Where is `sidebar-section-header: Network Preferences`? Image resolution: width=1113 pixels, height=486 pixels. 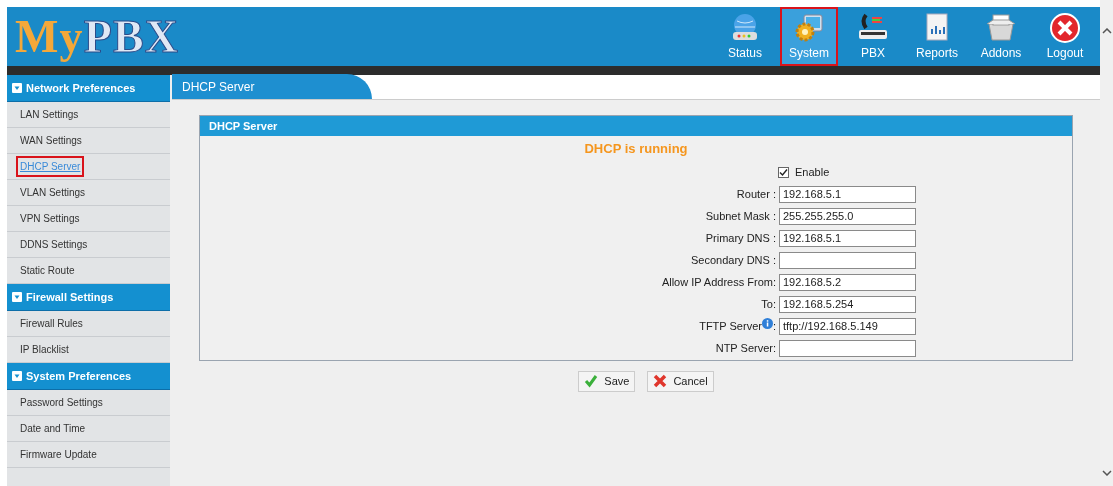
sidebar-section-header: Network Preferences is located at coordinates (88, 88).